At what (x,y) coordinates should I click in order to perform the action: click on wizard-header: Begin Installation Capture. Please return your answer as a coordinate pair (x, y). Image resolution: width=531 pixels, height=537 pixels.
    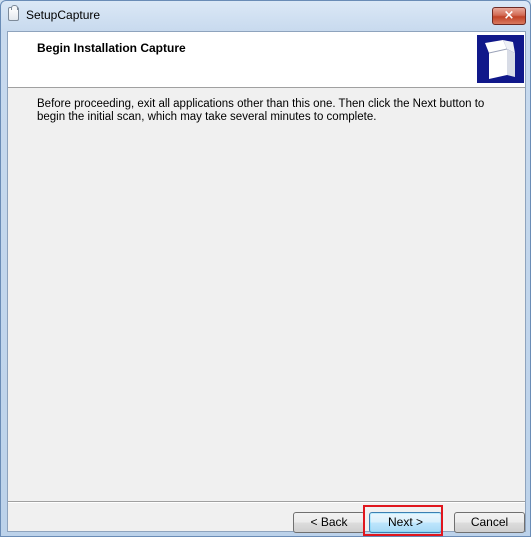
    Looking at the image, I should click on (266, 60).